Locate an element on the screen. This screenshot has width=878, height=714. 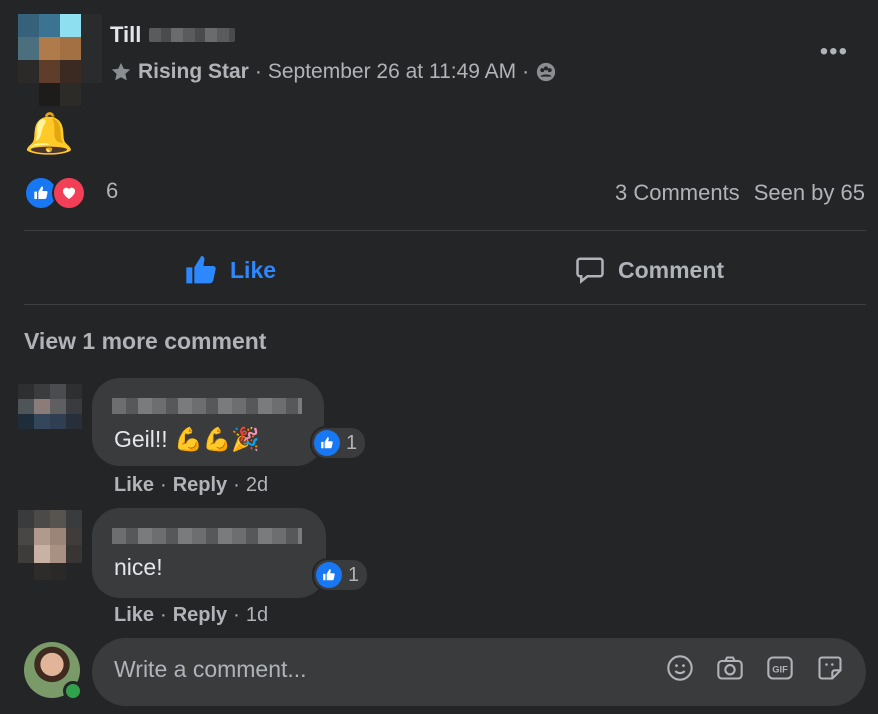
reaction-count: 6 is located at coordinates (112, 191).